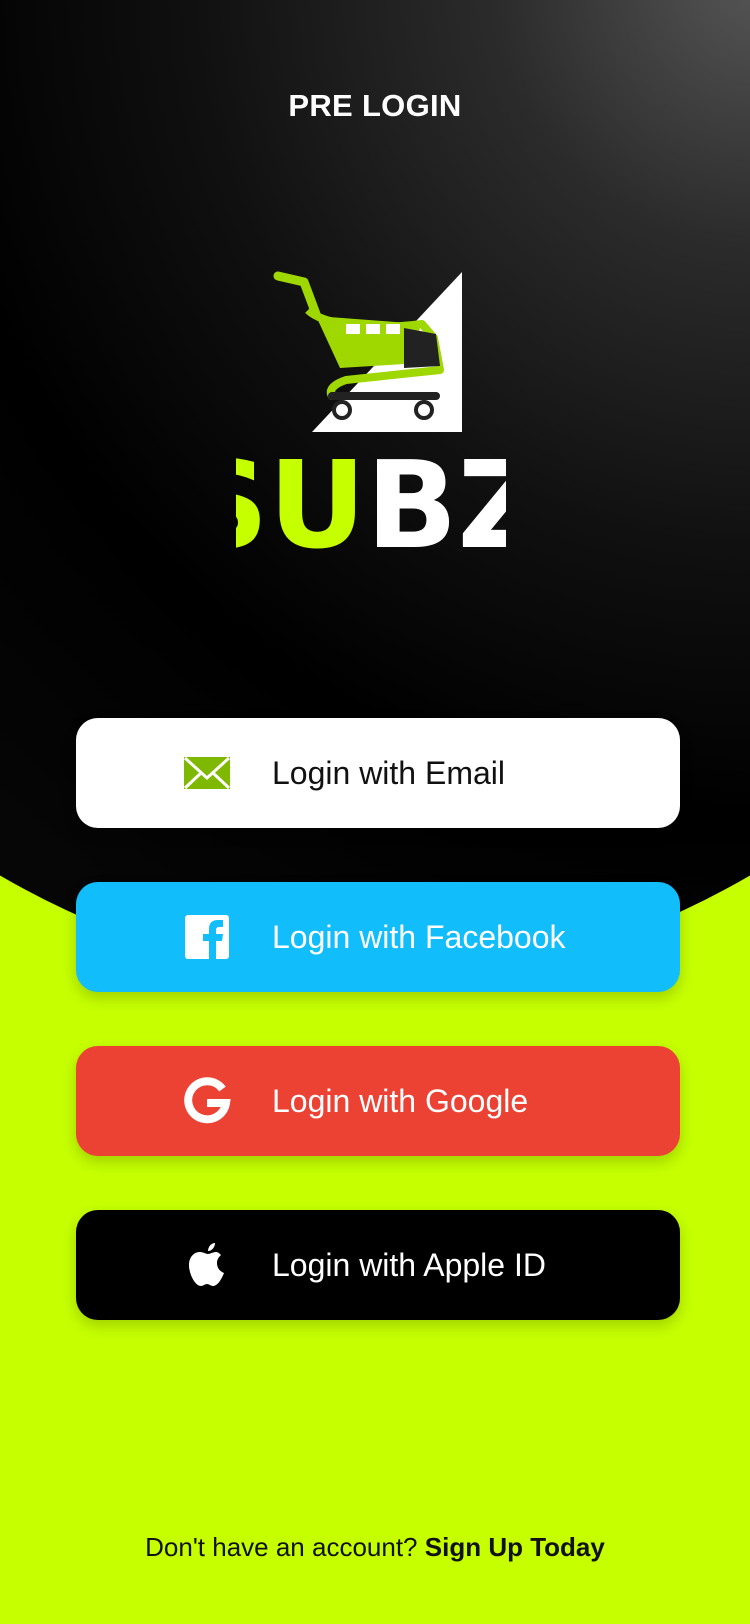 This screenshot has width=750, height=1624. Describe the element at coordinates (207, 1101) in the screenshot. I see `google-icon` at that location.